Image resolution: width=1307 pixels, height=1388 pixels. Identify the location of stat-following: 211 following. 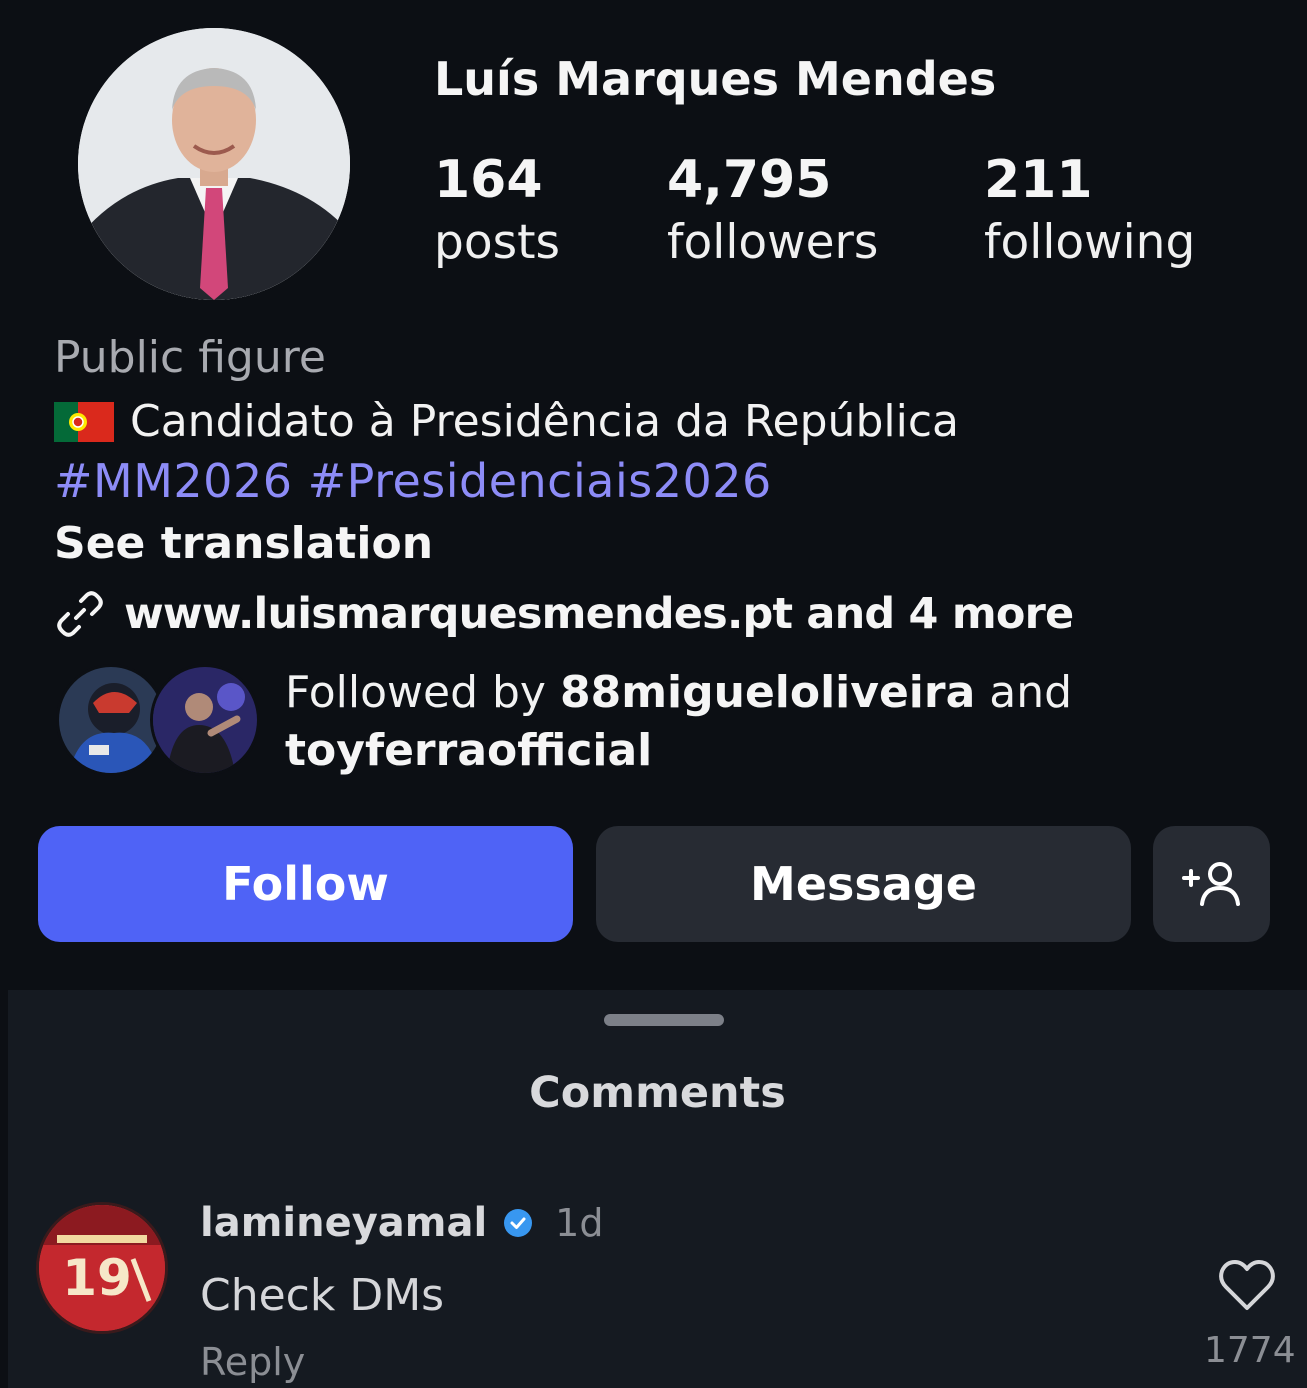
(1089, 213).